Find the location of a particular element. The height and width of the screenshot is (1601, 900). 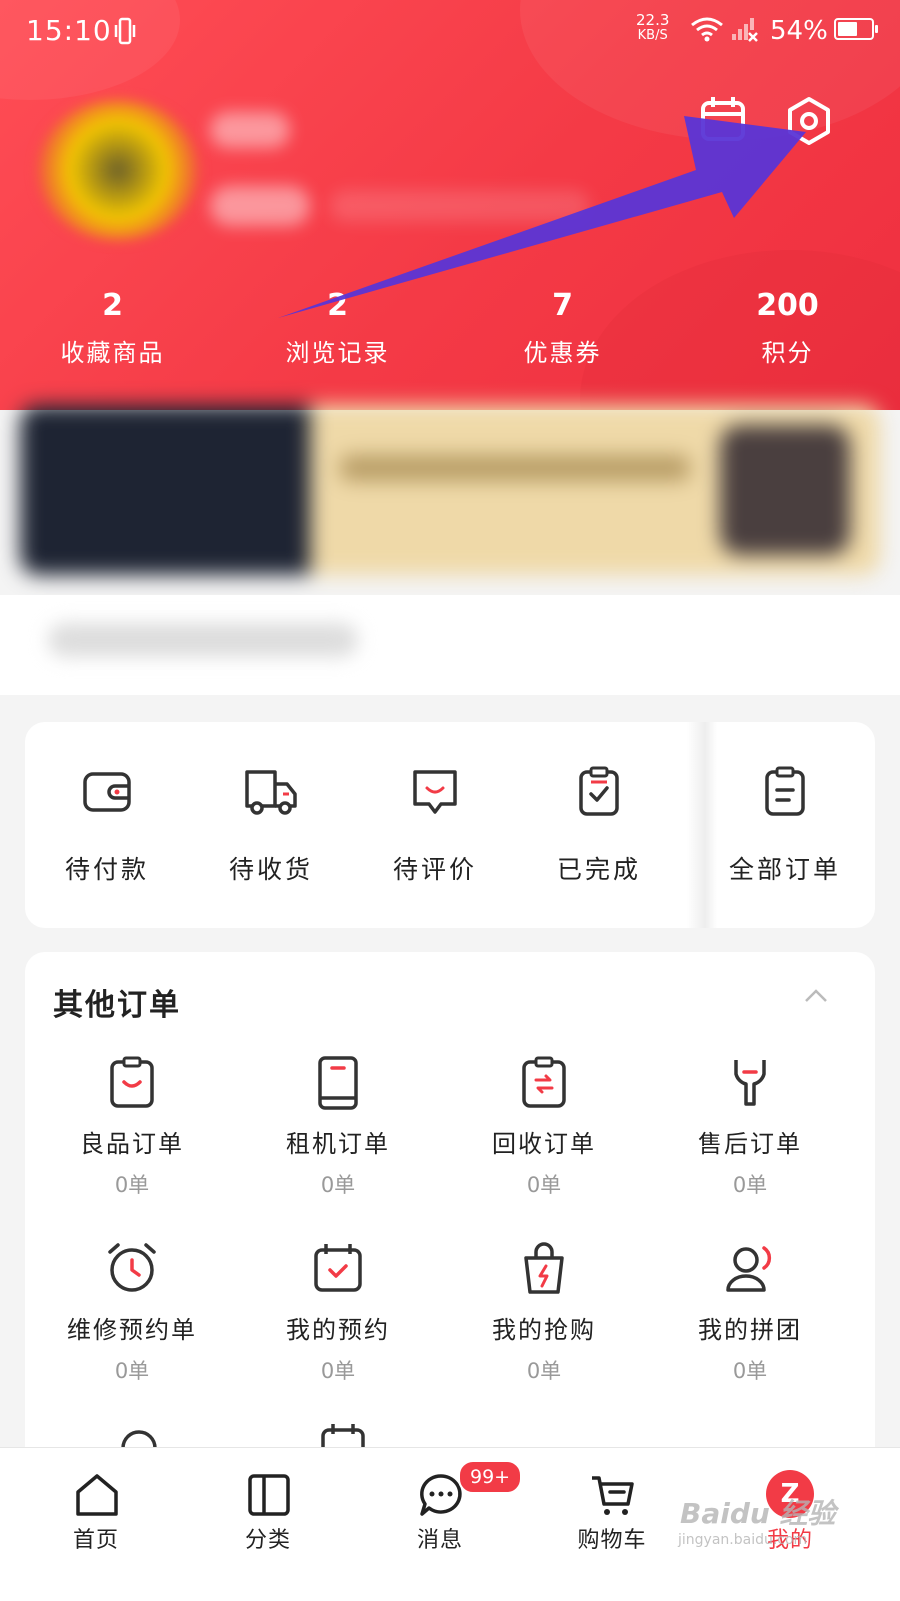

comment-icon is located at coordinates (435, 792).